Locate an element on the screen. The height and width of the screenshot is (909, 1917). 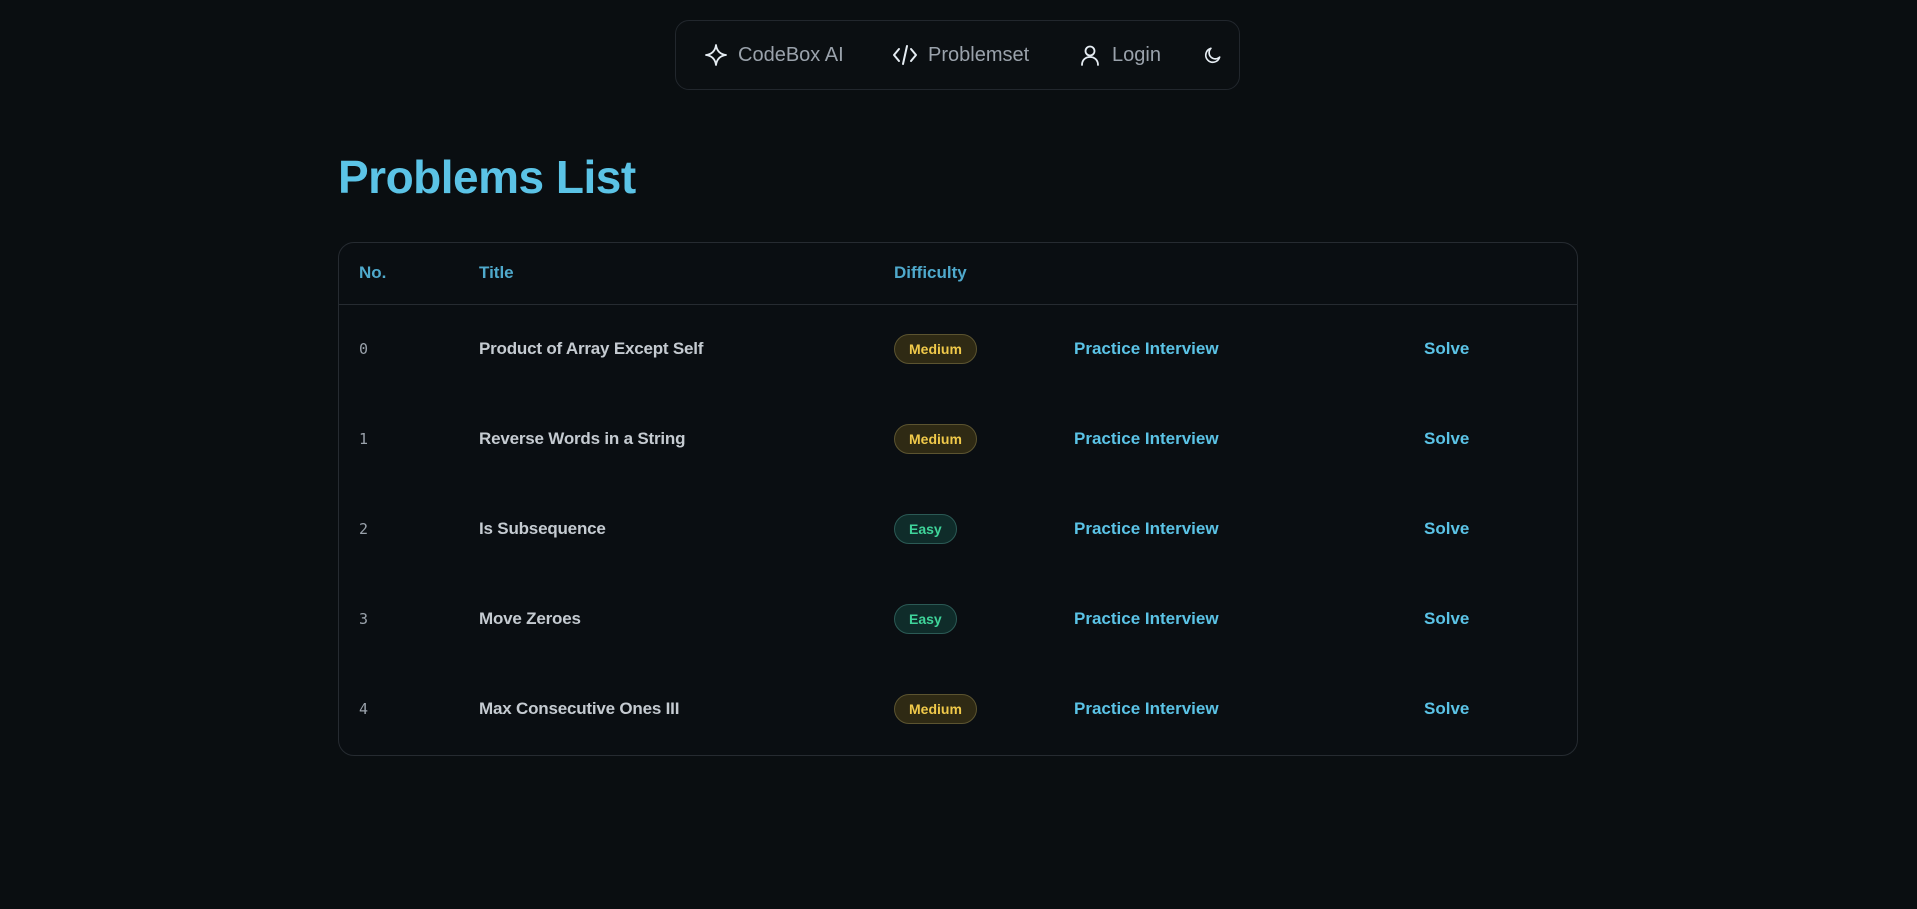
top-nav: CodeBox AI Problemset Login is located at coordinates (957, 55).